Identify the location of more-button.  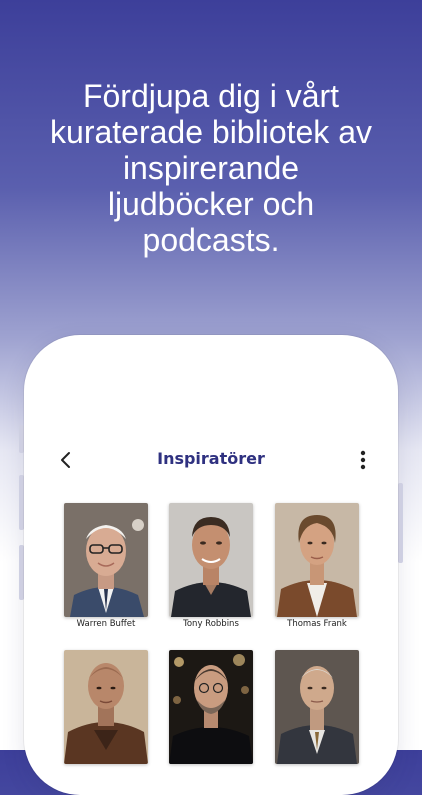
(363, 460).